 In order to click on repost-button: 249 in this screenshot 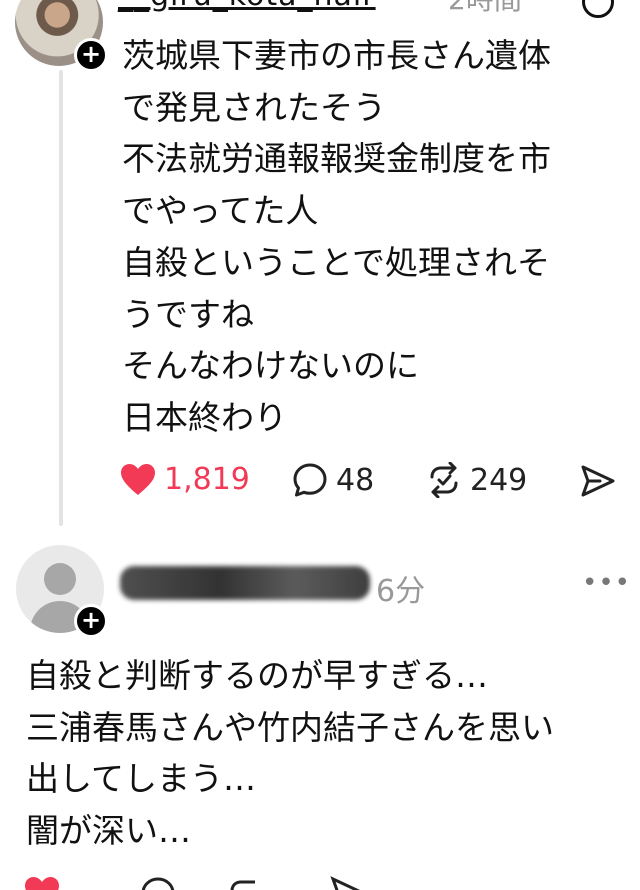, I will do `click(476, 480)`.